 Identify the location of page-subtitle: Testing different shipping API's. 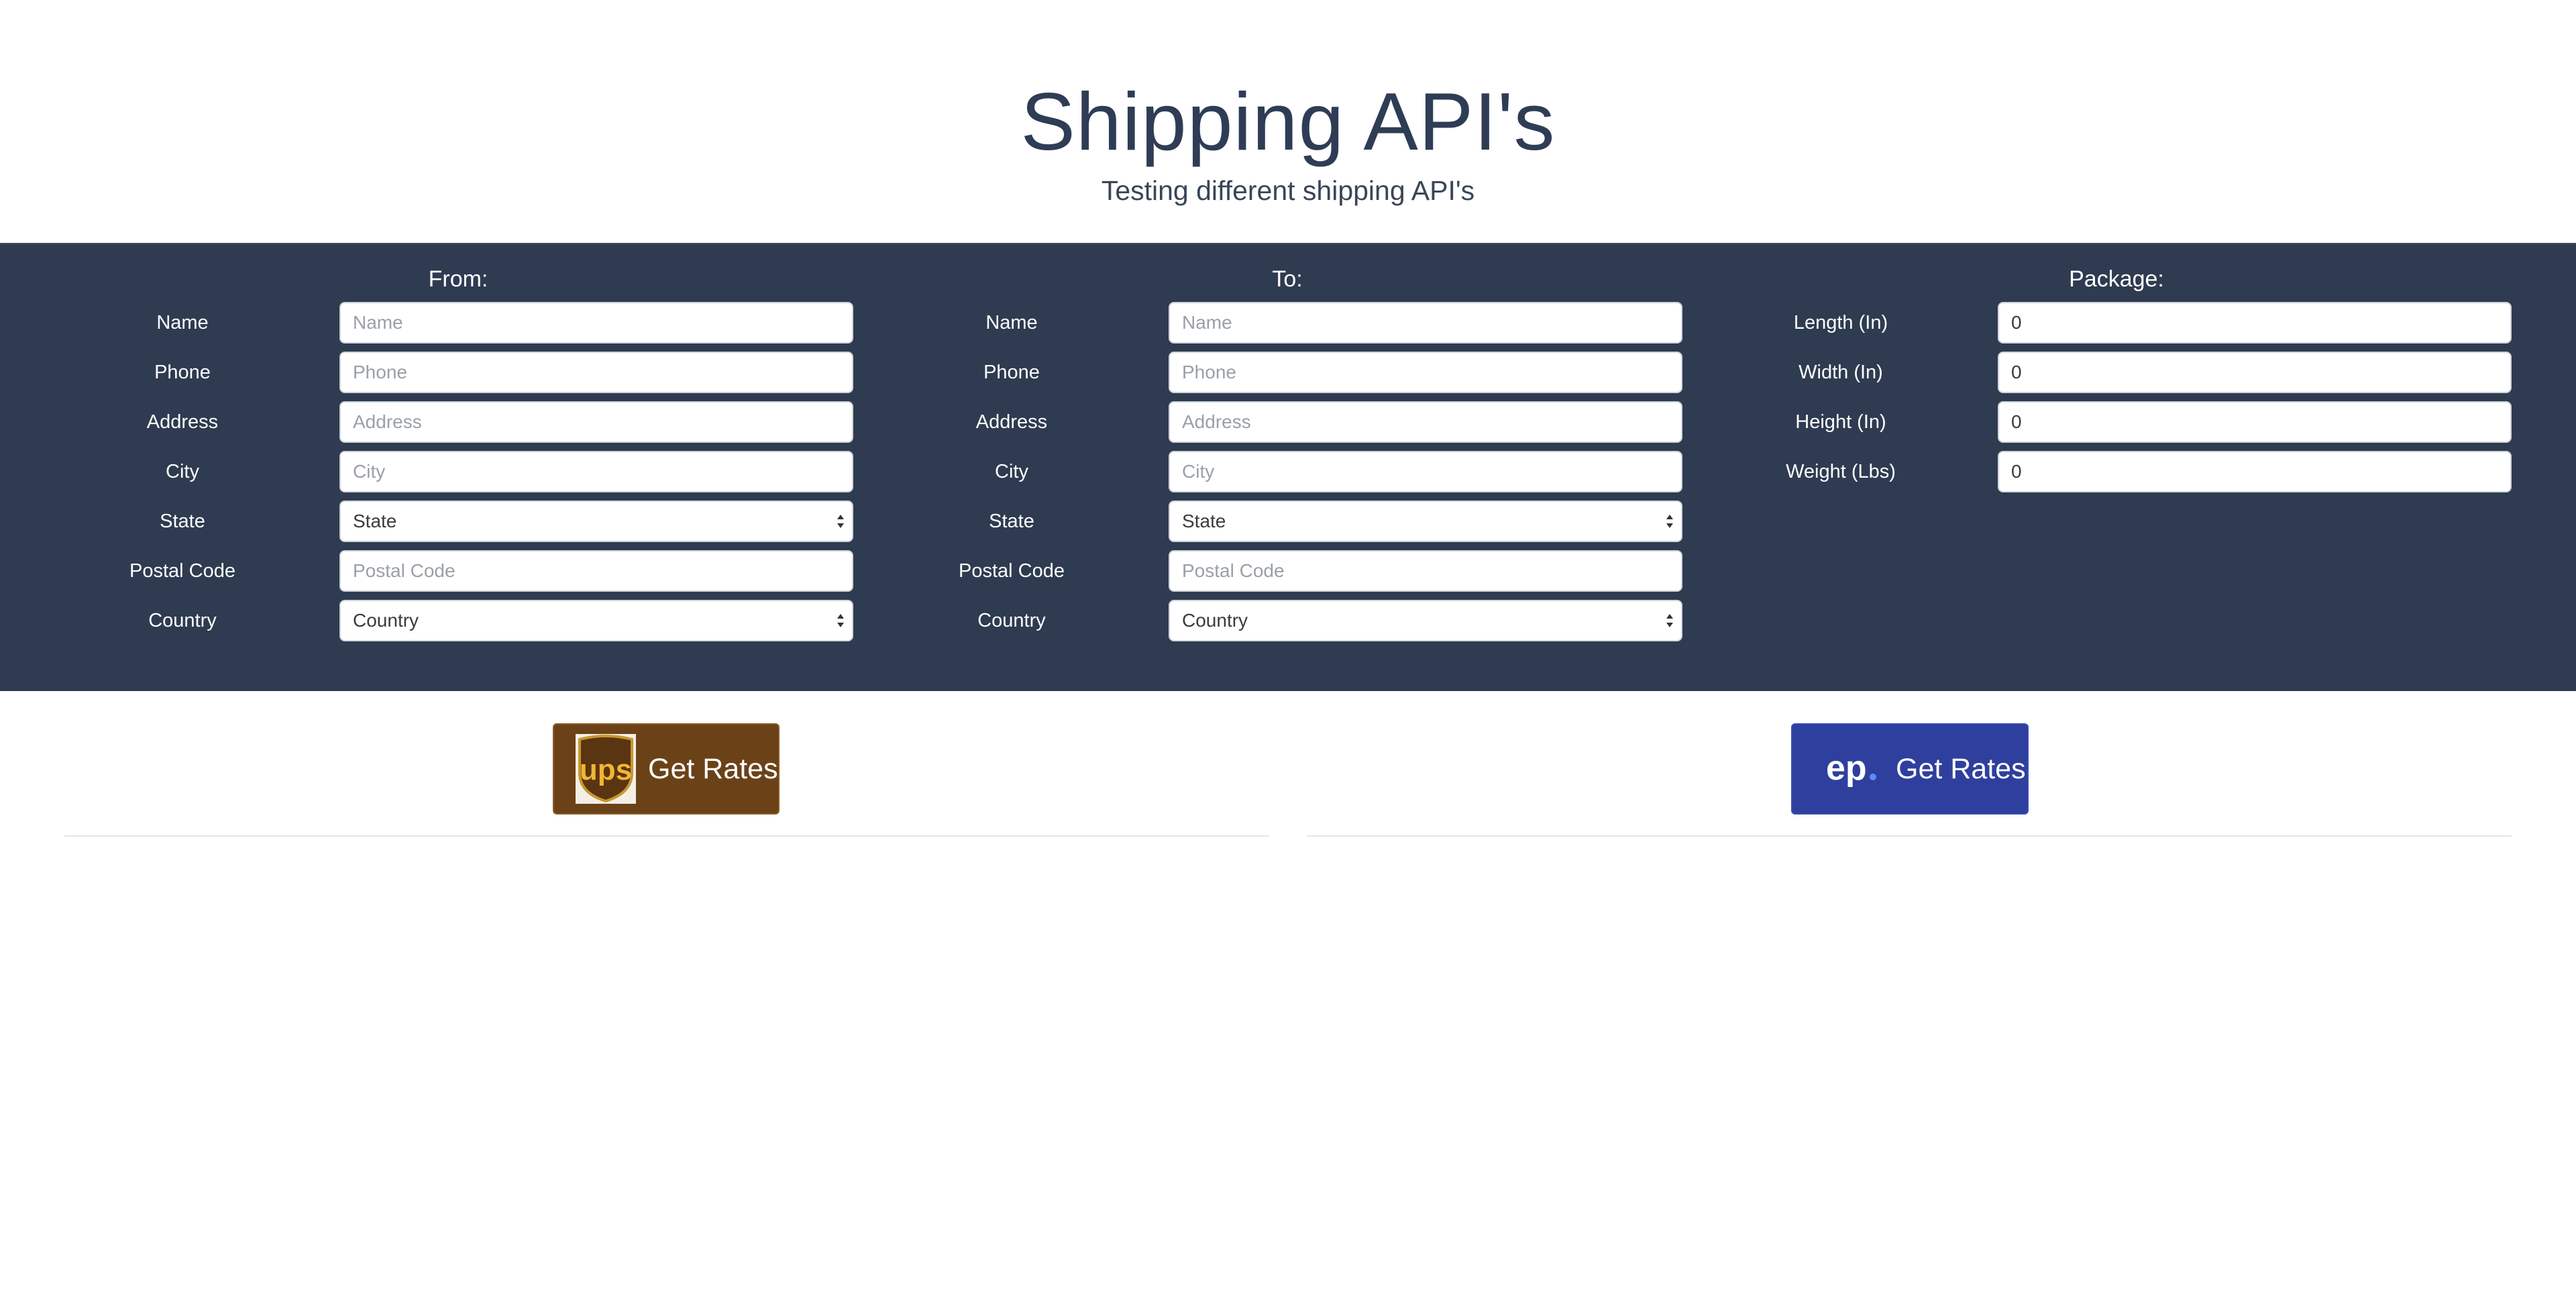
(1288, 190).